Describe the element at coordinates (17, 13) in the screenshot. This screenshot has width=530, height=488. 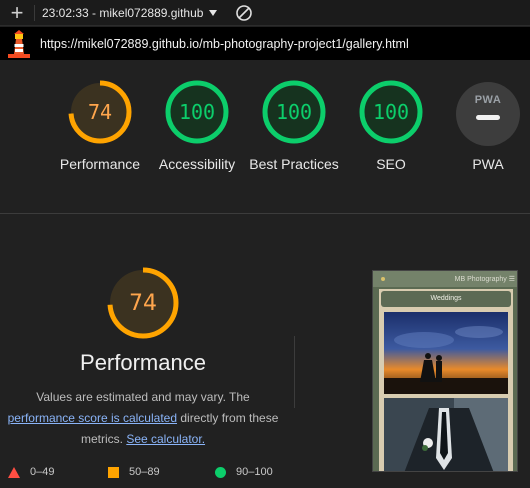
I see `new-tab-plus-icon: +` at that location.